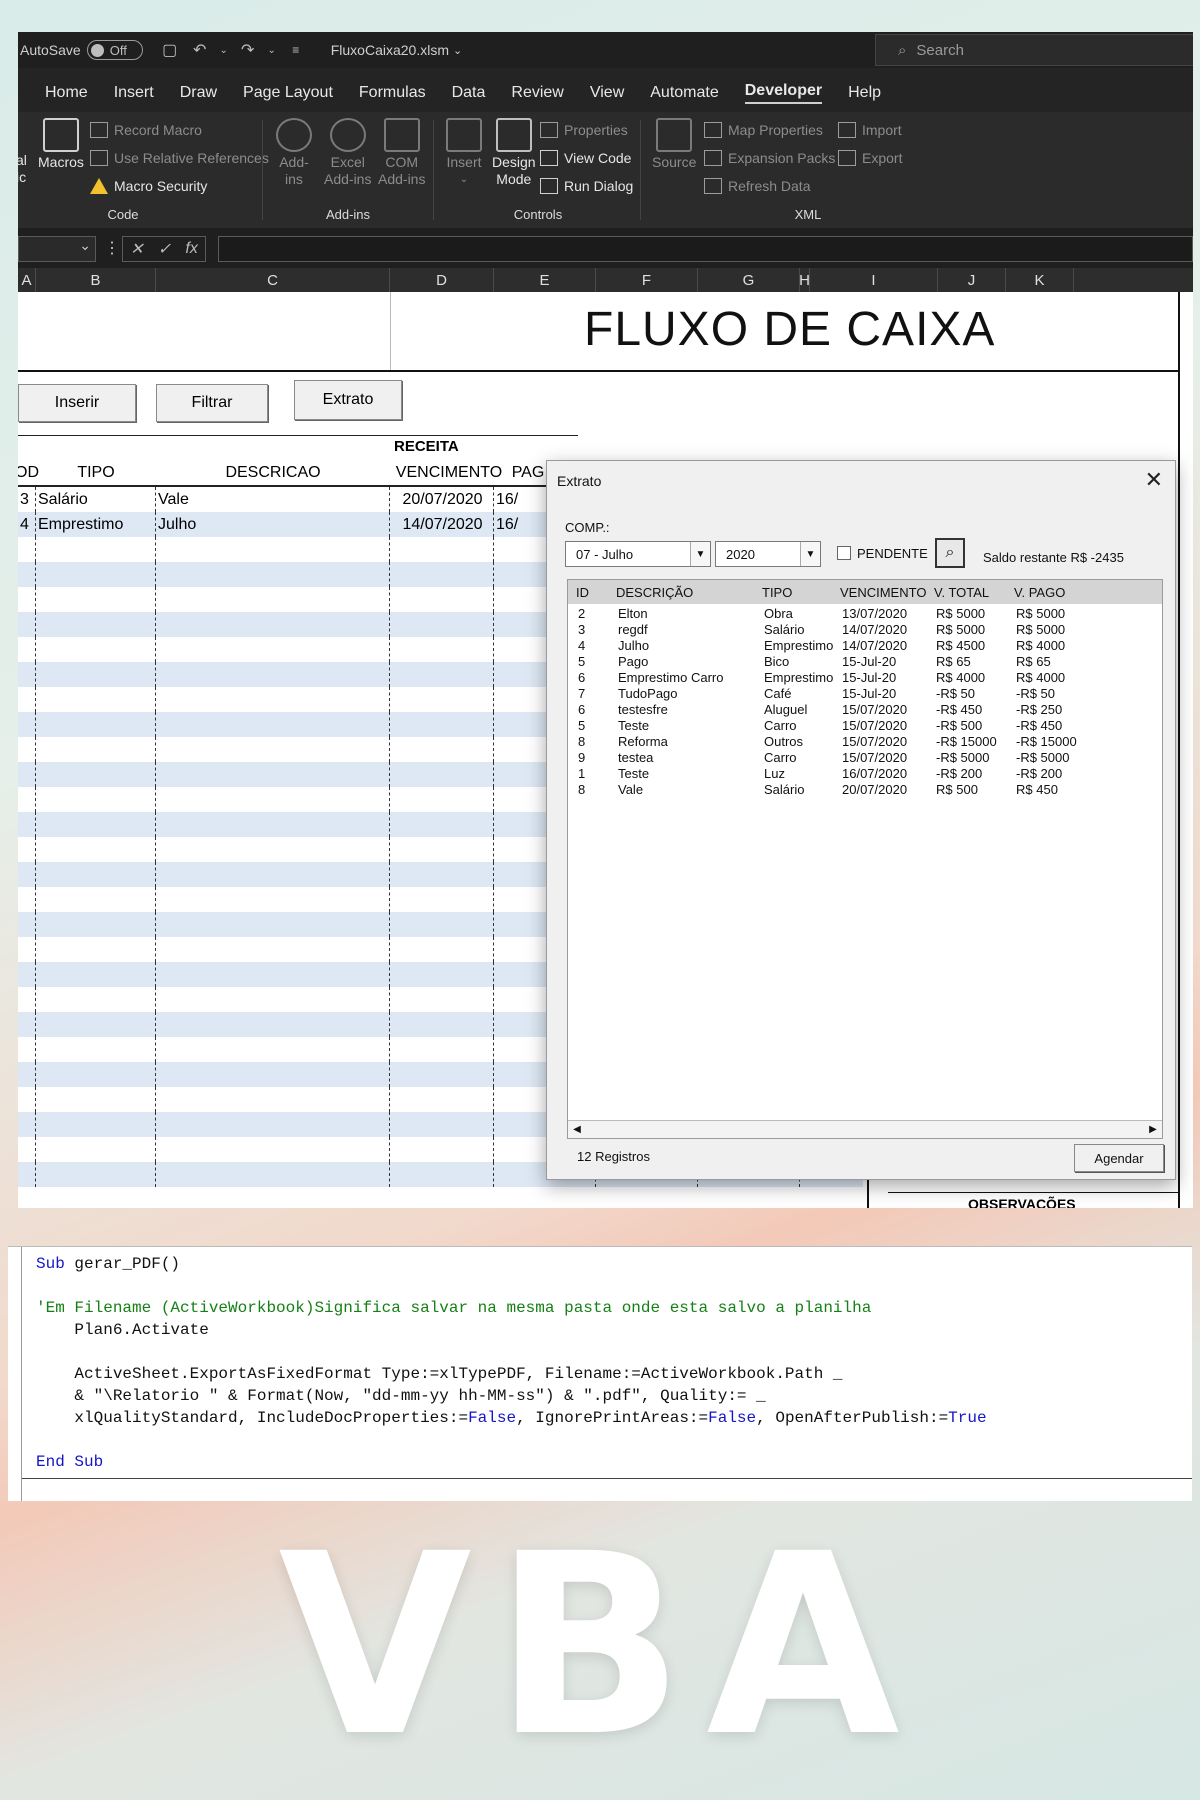 This screenshot has width=1200, height=1800. I want to click on search-button: ⌕, so click(950, 553).